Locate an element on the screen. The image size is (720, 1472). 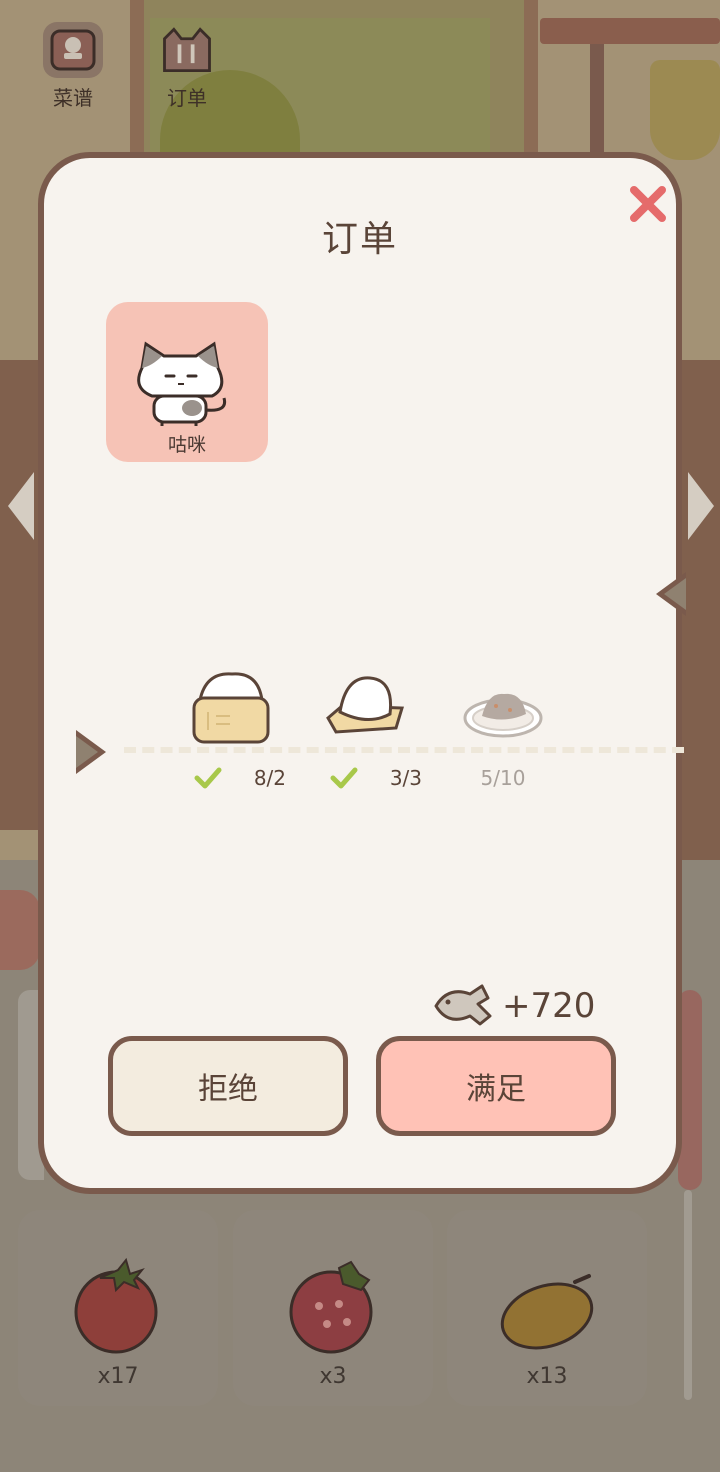
cat-utensils-icon is located at coordinates (187, 50).